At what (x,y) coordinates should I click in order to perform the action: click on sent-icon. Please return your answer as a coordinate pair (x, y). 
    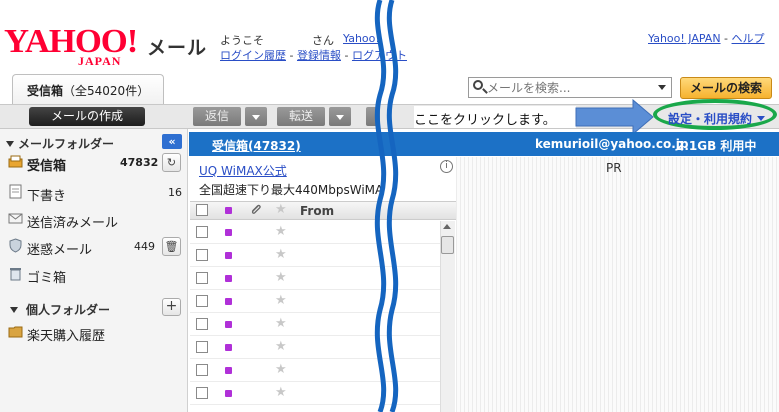
    Looking at the image, I should click on (15, 218).